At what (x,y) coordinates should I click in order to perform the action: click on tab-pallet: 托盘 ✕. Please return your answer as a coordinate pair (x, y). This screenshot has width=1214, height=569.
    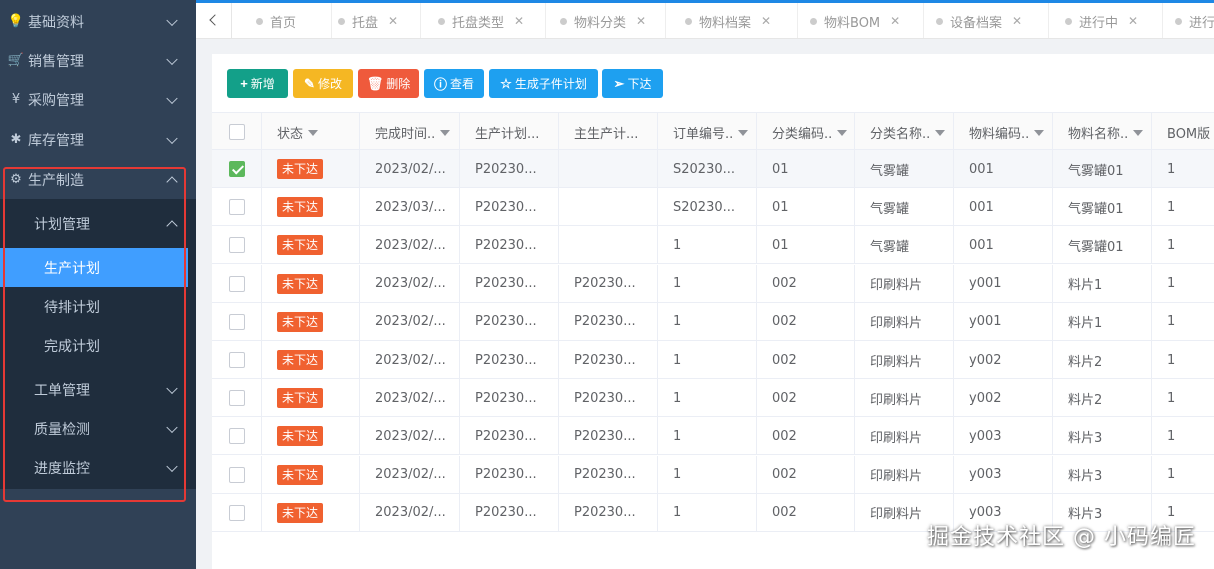
    Looking at the image, I should click on (373, 20).